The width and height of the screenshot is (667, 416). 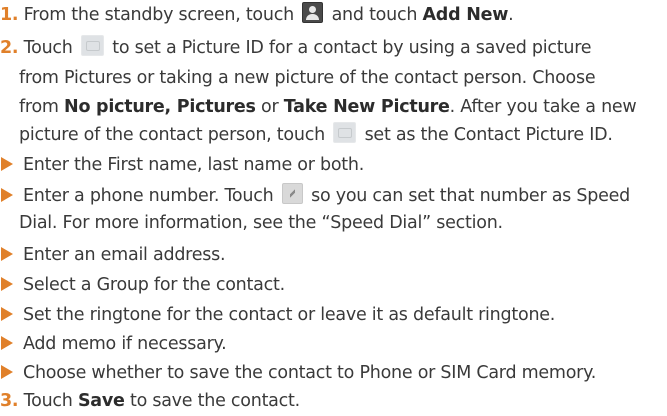 What do you see at coordinates (366, 107) in the screenshot?
I see `take-new-picture-label: Take New Picture` at bounding box center [366, 107].